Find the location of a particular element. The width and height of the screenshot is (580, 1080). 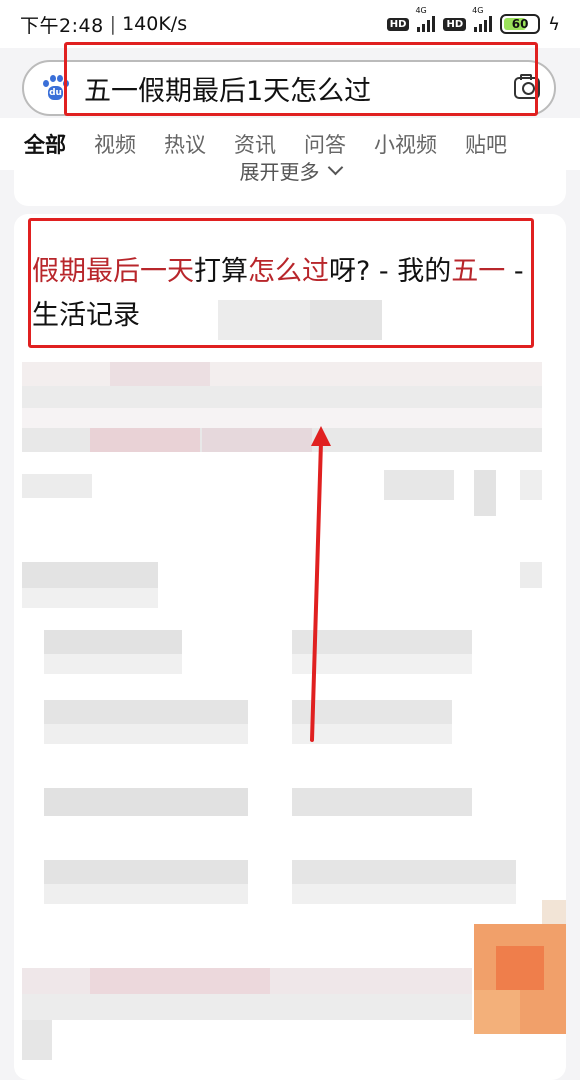

arrow-shaft is located at coordinates (316, 591).